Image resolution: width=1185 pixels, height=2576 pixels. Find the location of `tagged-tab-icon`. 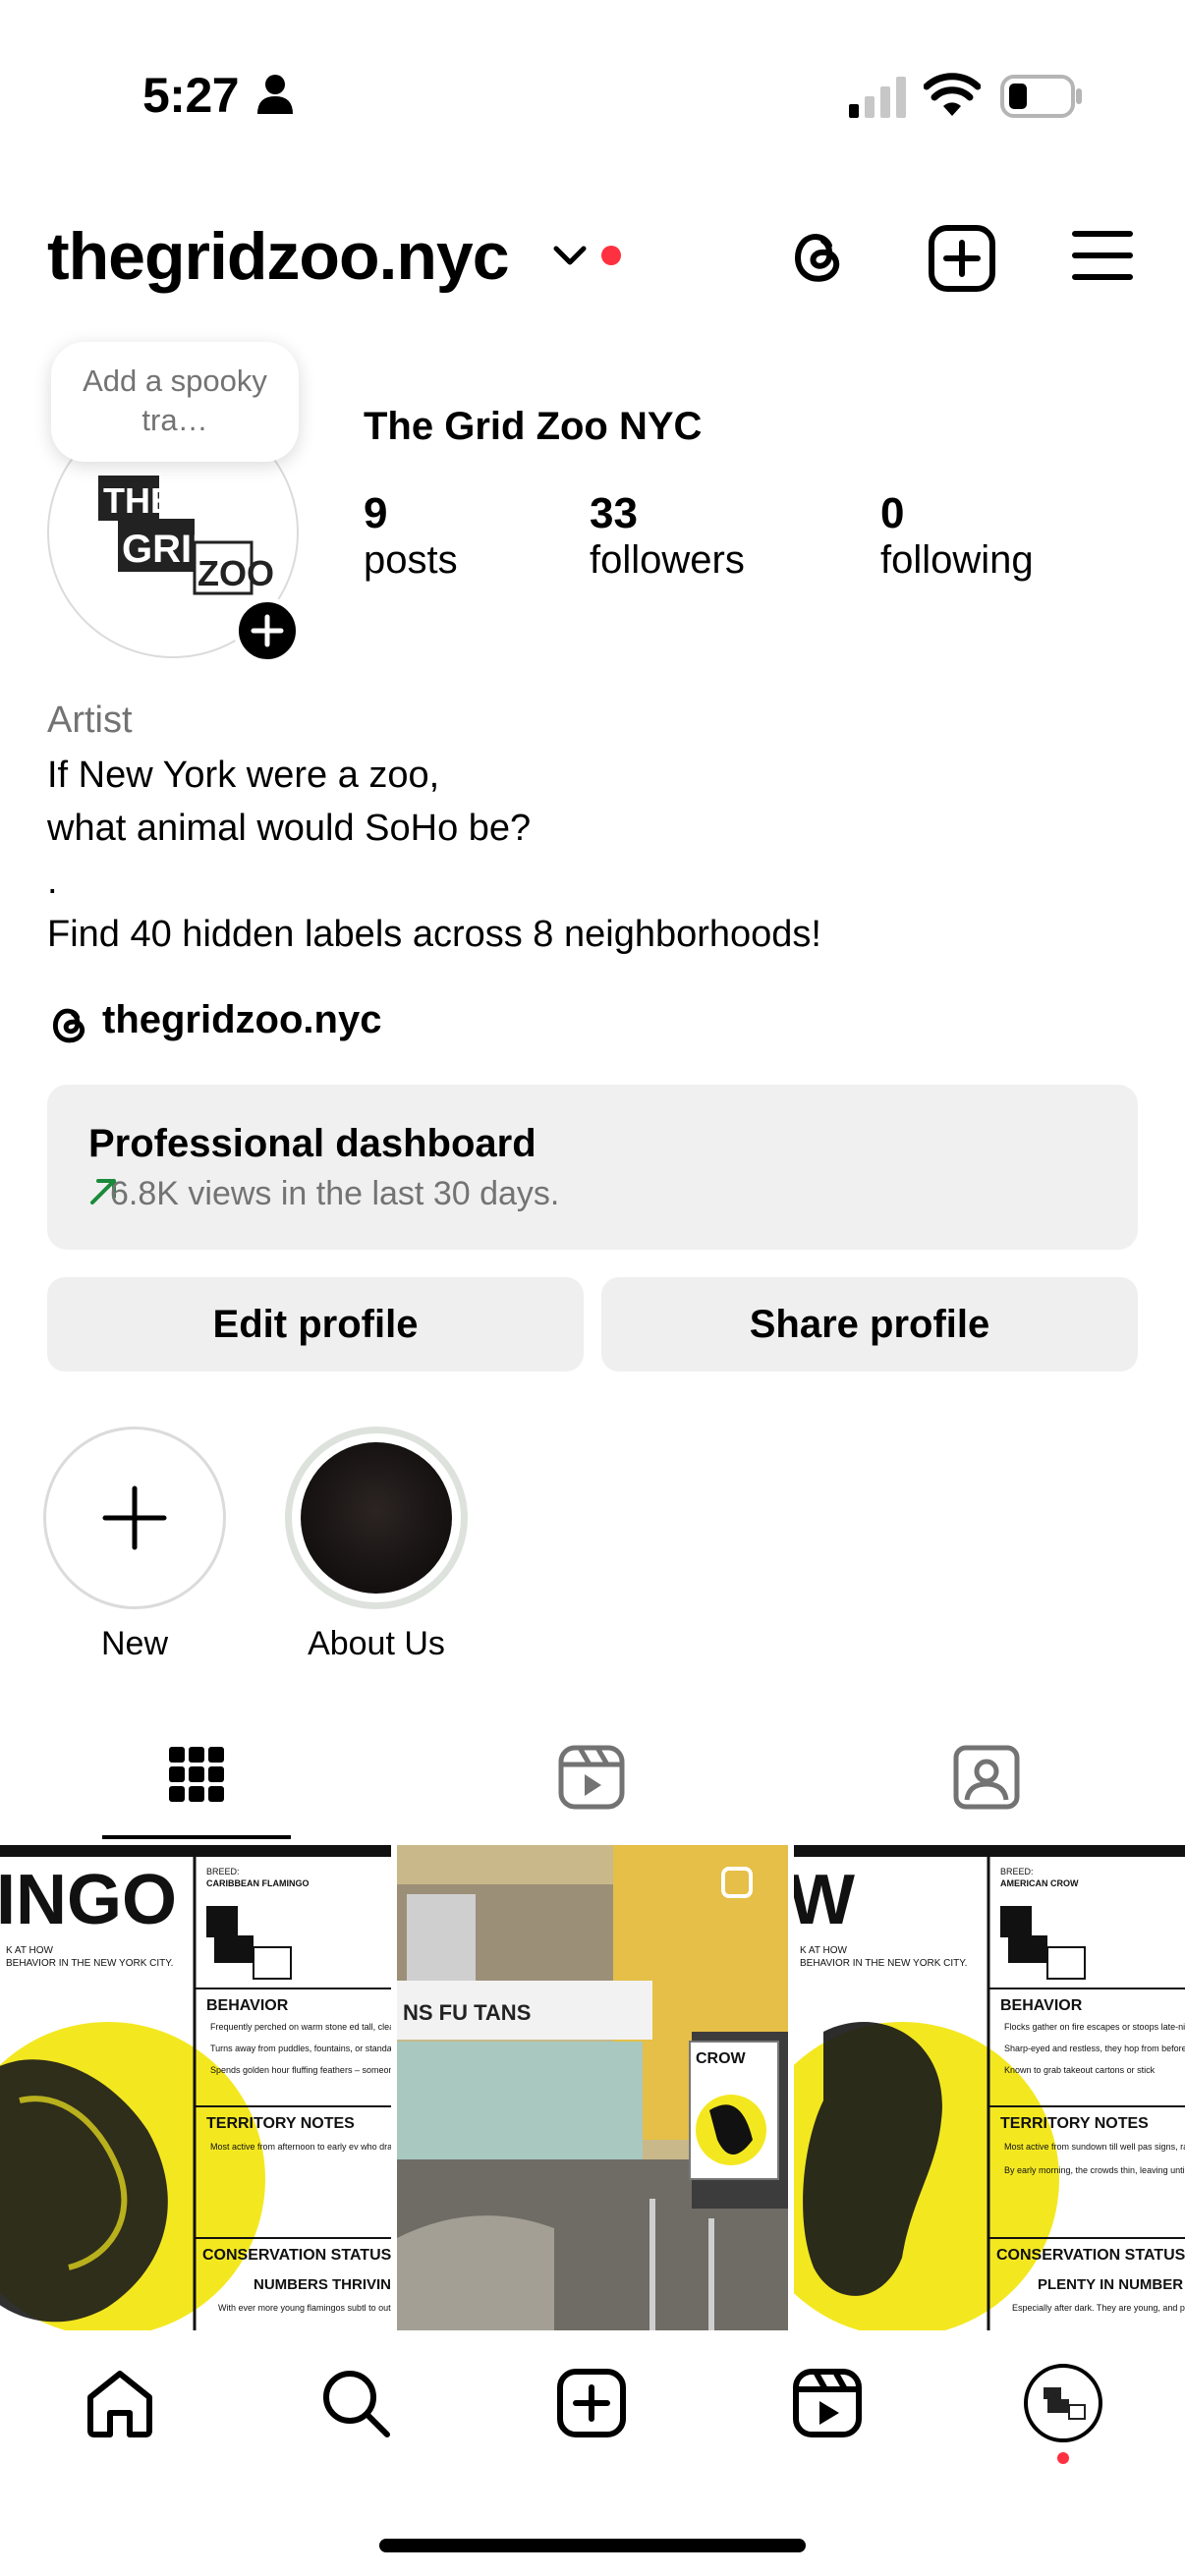

tagged-tab-icon is located at coordinates (987, 1777).